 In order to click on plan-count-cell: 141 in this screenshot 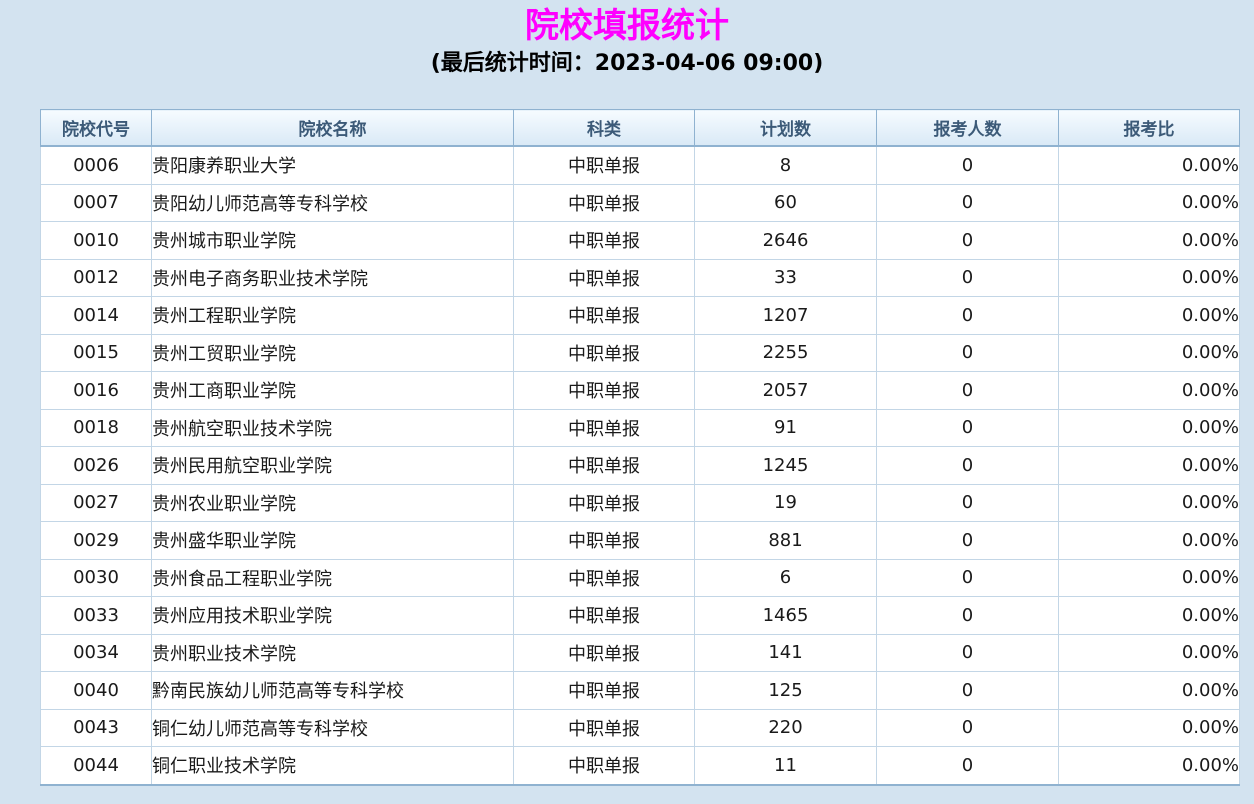, I will do `click(785, 653)`.